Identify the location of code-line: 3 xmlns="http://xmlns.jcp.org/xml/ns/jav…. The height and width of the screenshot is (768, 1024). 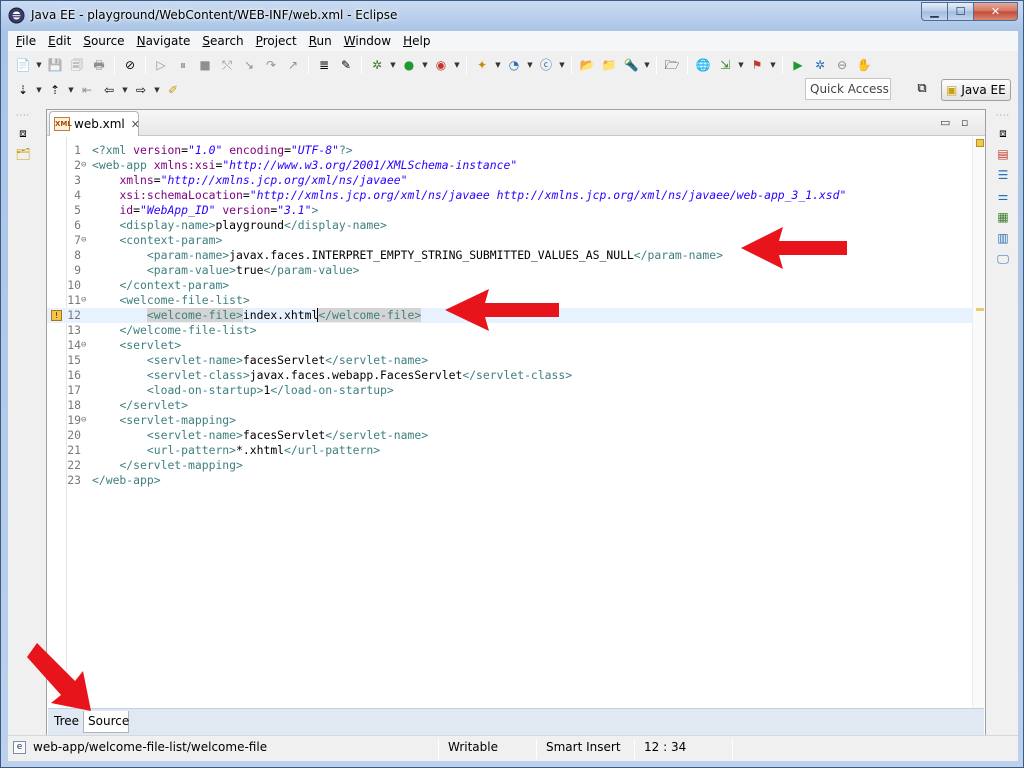
(509, 180).